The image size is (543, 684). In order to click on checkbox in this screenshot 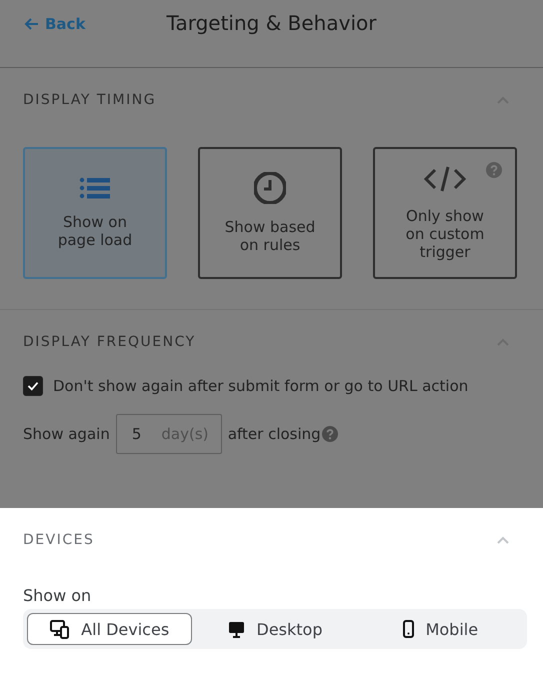, I will do `click(33, 386)`.